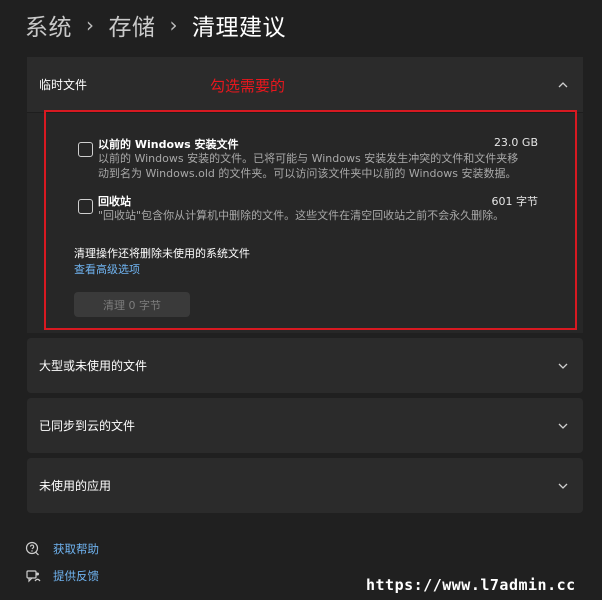  What do you see at coordinates (168, 144) in the screenshot?
I see `item-title: 以前的 Windows 安装文件` at bounding box center [168, 144].